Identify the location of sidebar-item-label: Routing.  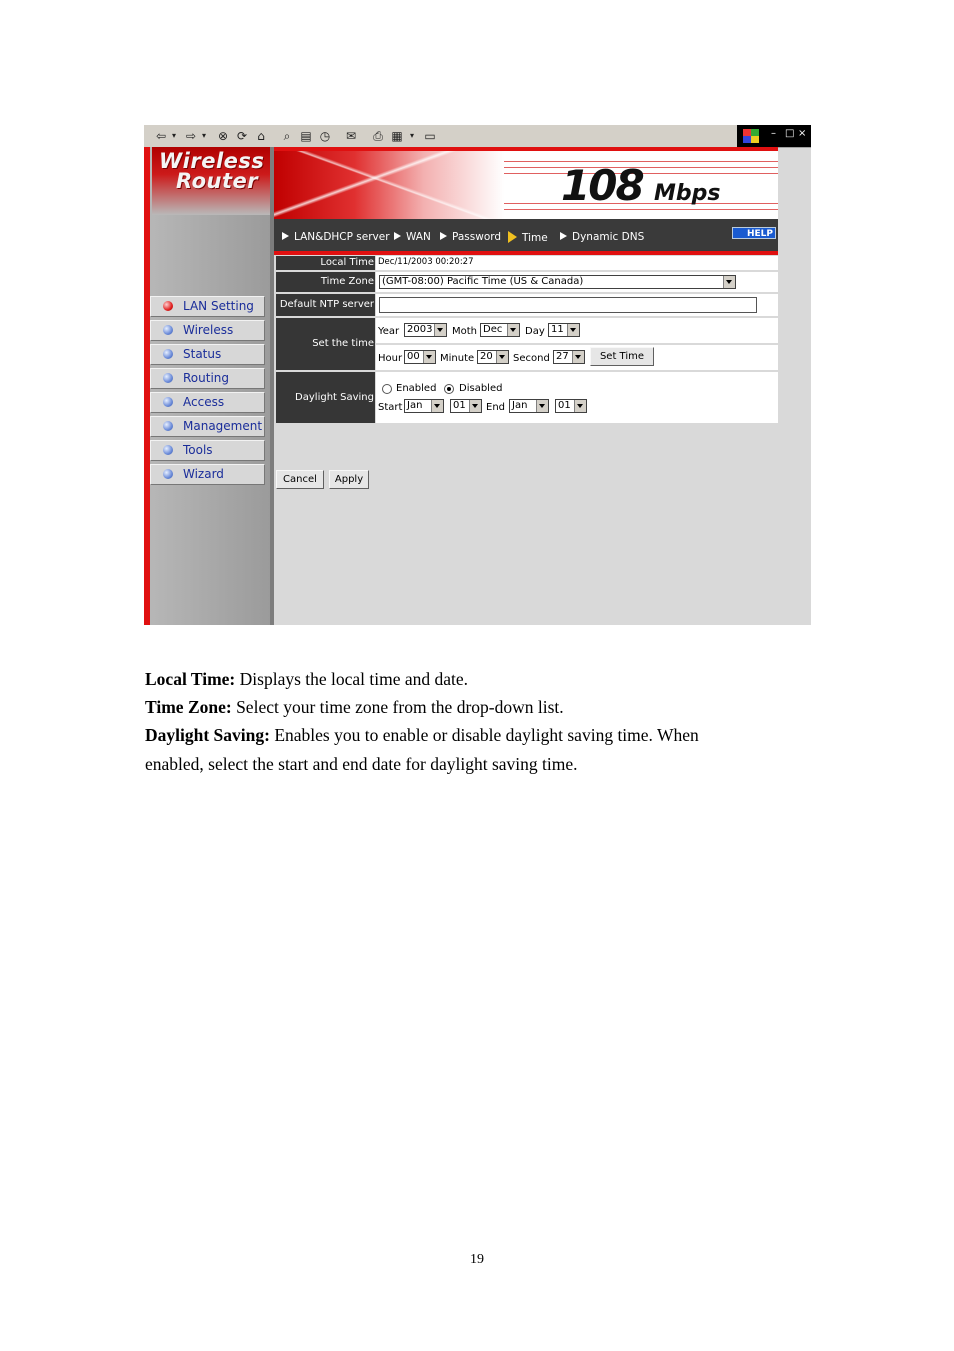
(206, 378).